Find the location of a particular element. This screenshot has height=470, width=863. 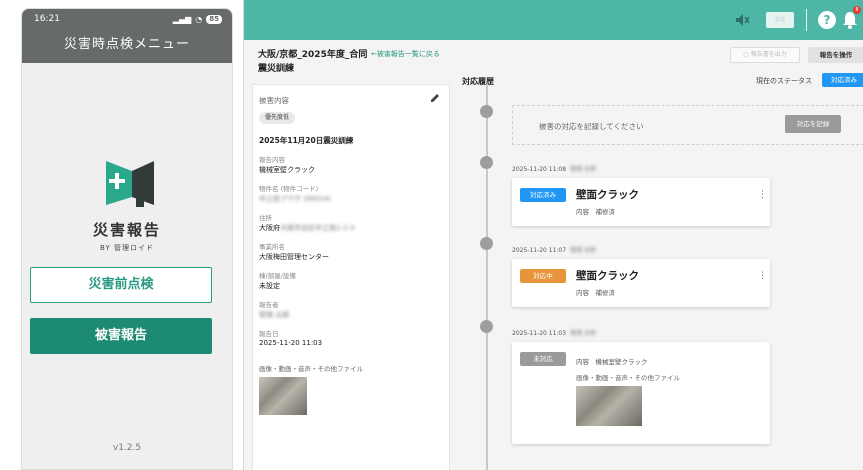

status-bar: 16:21 ▂▄▆ ◔ 85 is located at coordinates (127, 19).